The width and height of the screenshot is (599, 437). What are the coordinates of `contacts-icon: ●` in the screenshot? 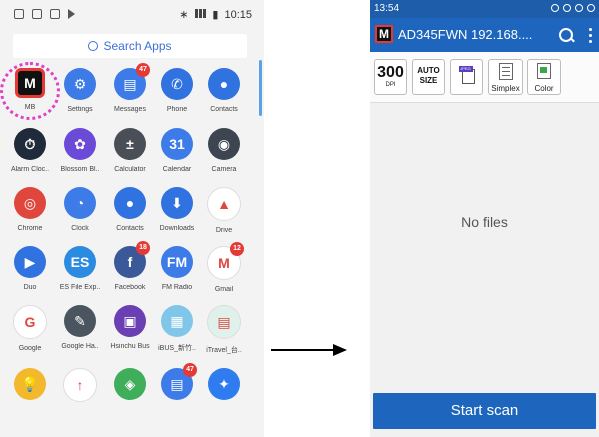 It's located at (224, 84).